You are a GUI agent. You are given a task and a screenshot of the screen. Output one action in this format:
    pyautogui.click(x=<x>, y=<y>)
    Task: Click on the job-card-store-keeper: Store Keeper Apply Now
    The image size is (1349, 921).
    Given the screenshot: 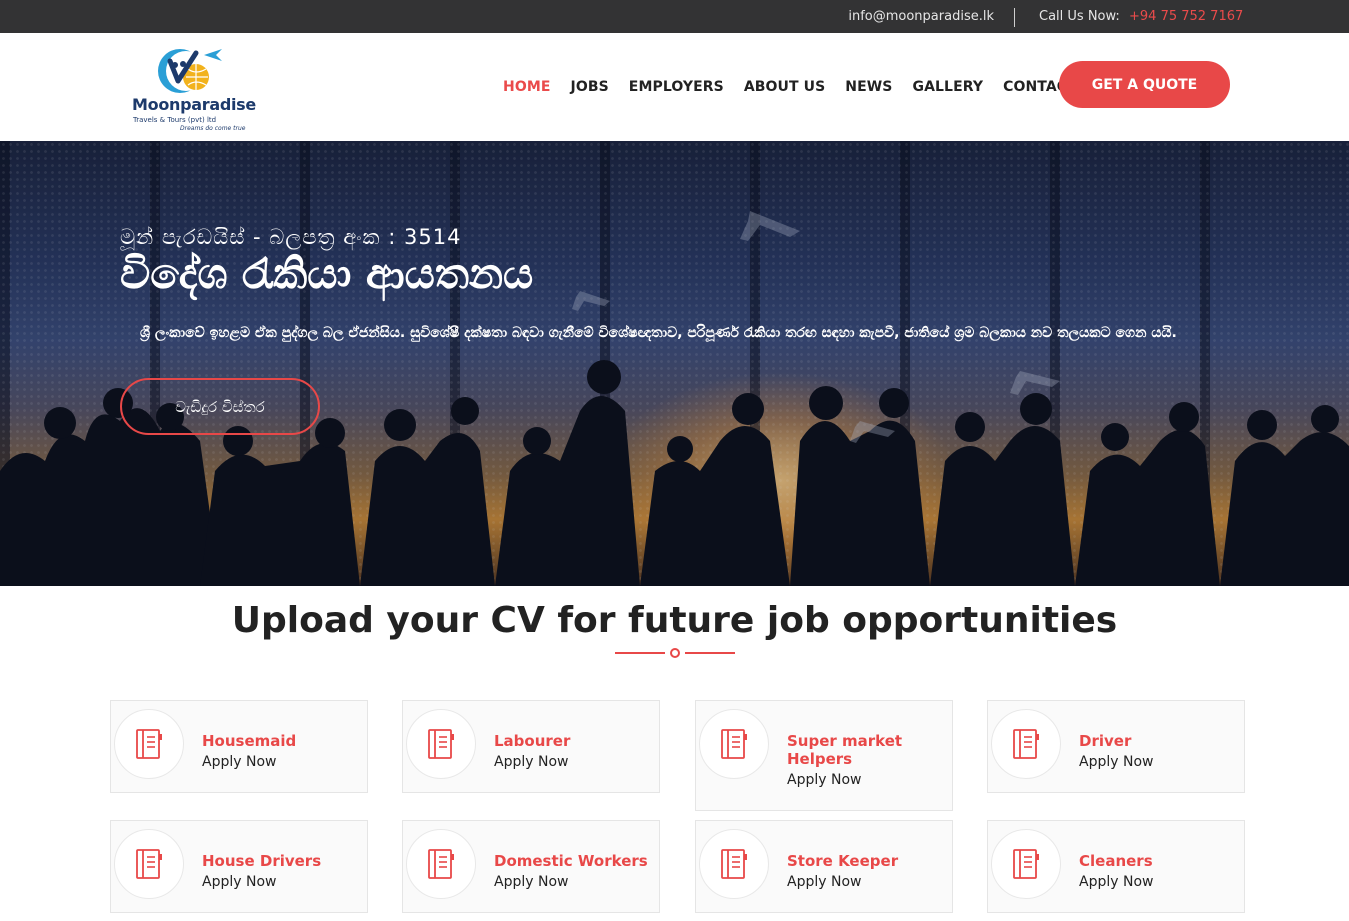 What is the action you would take?
    pyautogui.click(x=824, y=866)
    